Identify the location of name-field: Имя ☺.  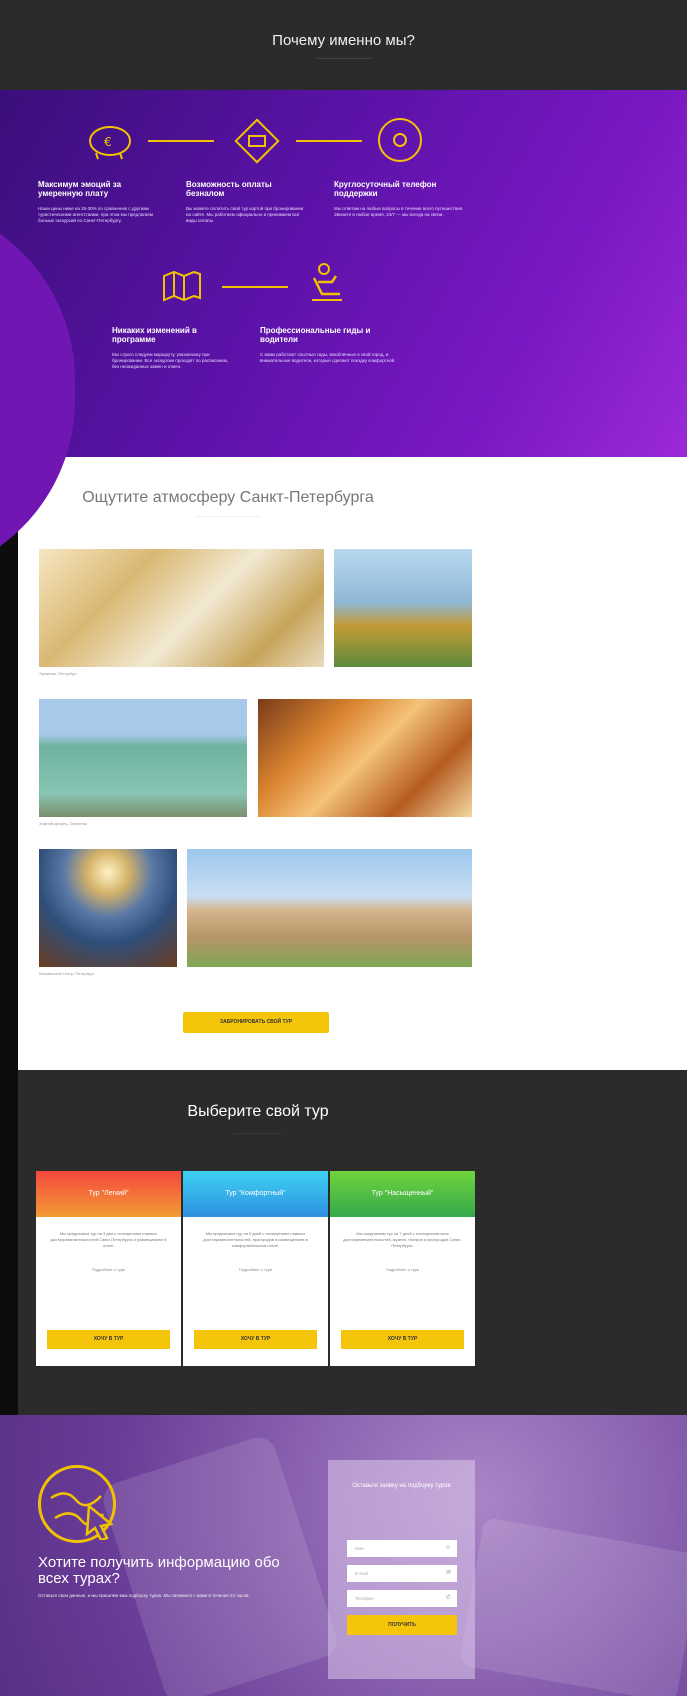
(402, 1548).